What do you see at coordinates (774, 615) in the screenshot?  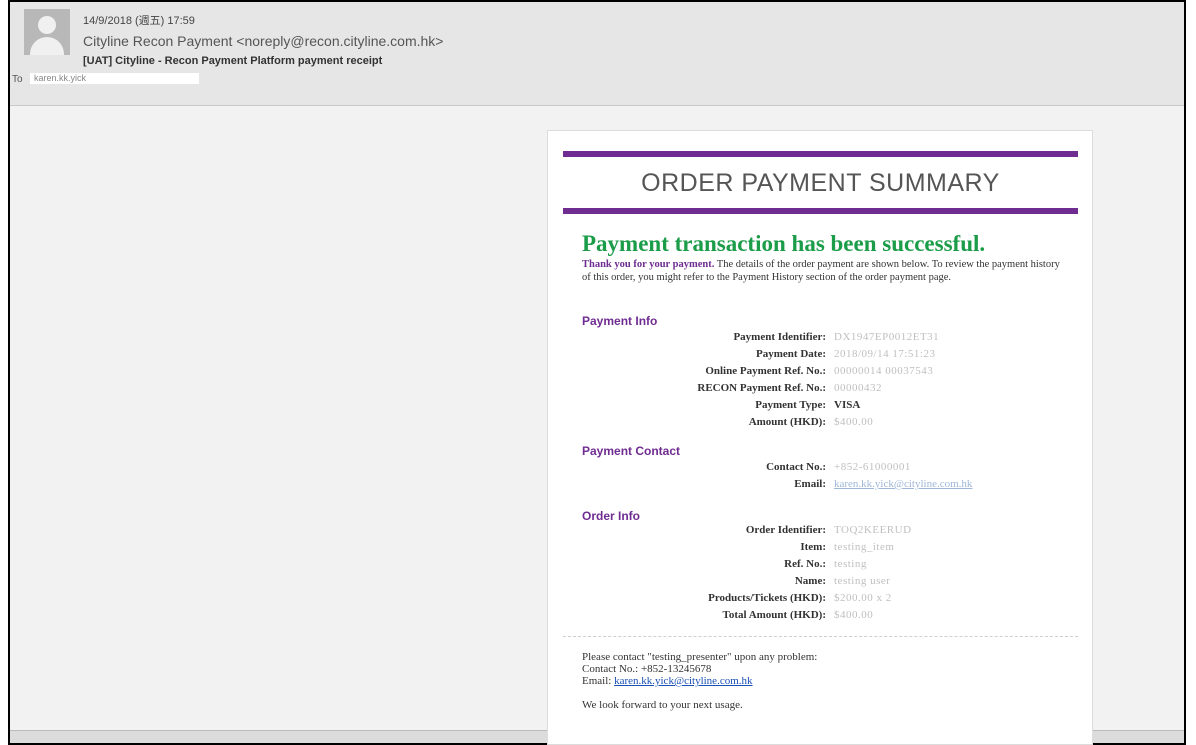 I see `row-label: Total Amount (HKD):` at bounding box center [774, 615].